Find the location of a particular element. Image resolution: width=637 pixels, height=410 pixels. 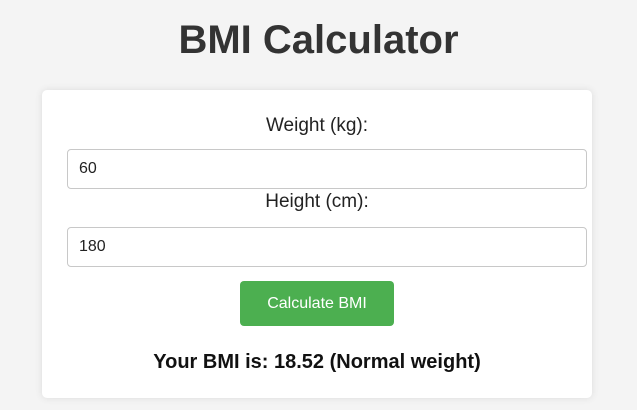

height-label: Height (cm): is located at coordinates (317, 201).